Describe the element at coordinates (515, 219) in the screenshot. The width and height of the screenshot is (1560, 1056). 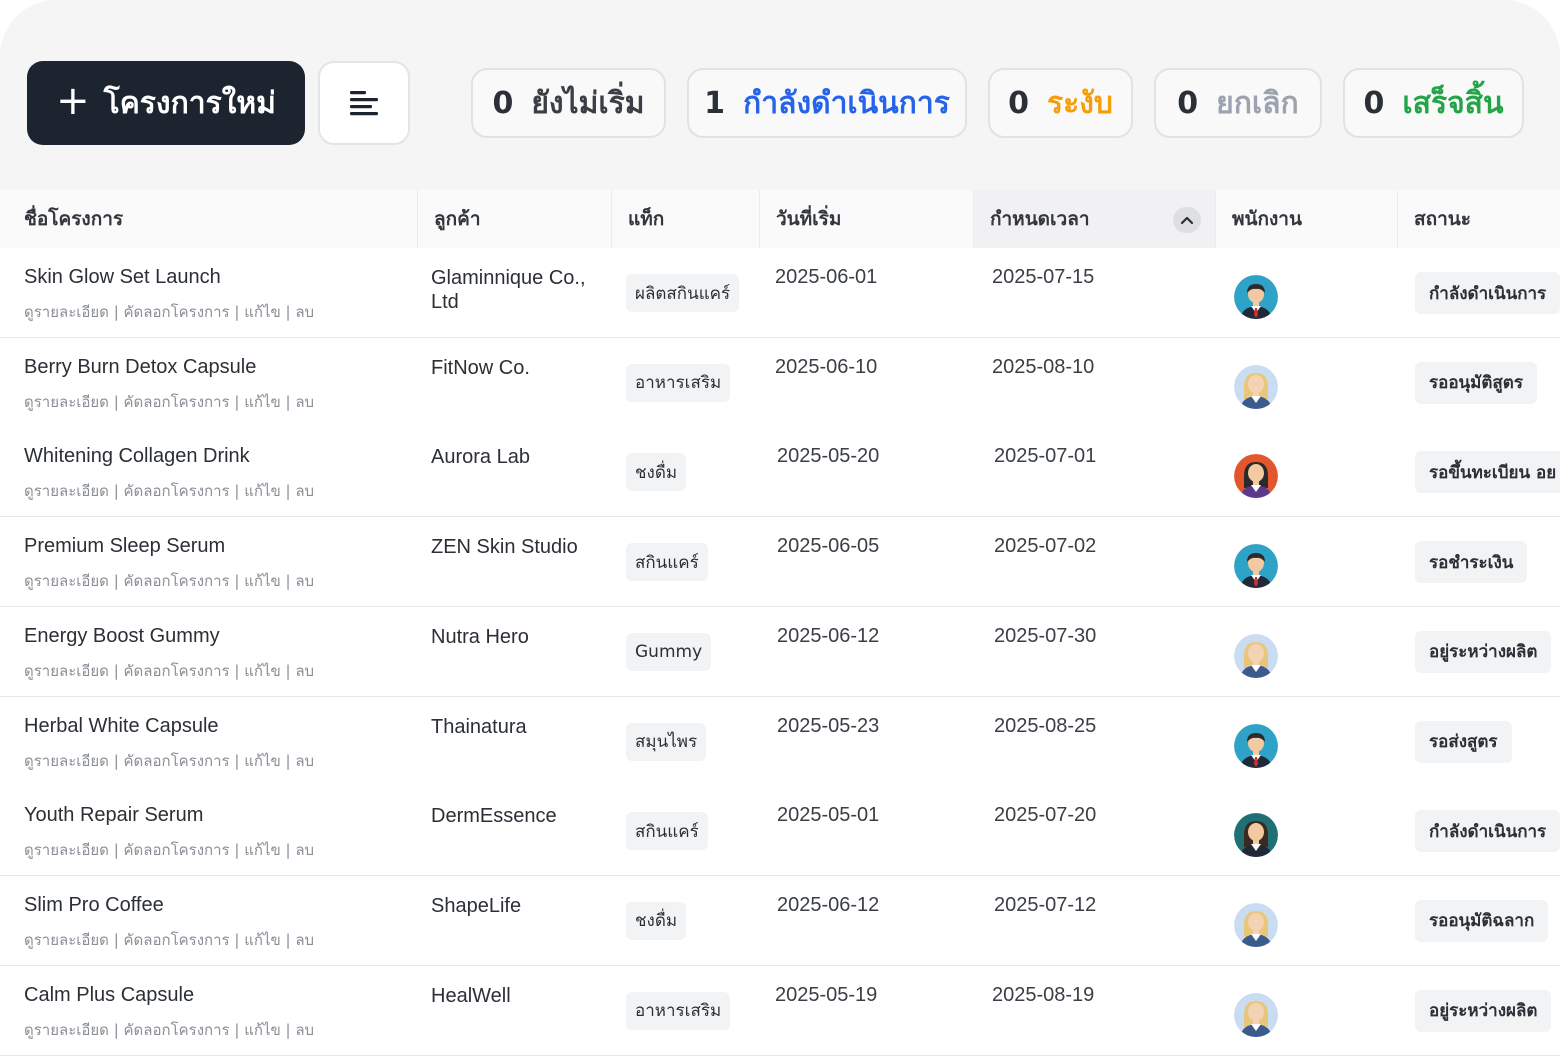
I see `column-header-client: ลูกค้า` at that location.